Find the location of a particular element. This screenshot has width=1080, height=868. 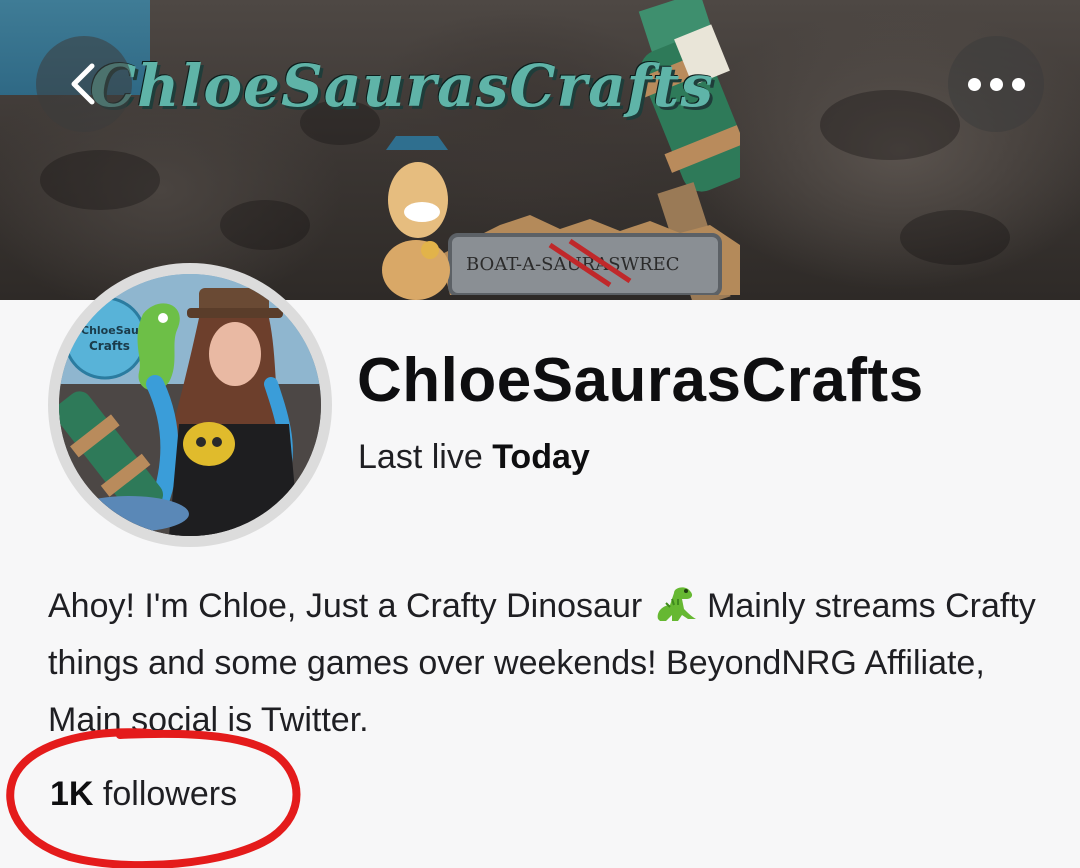

last-live-label: Last live is located at coordinates (420, 457).